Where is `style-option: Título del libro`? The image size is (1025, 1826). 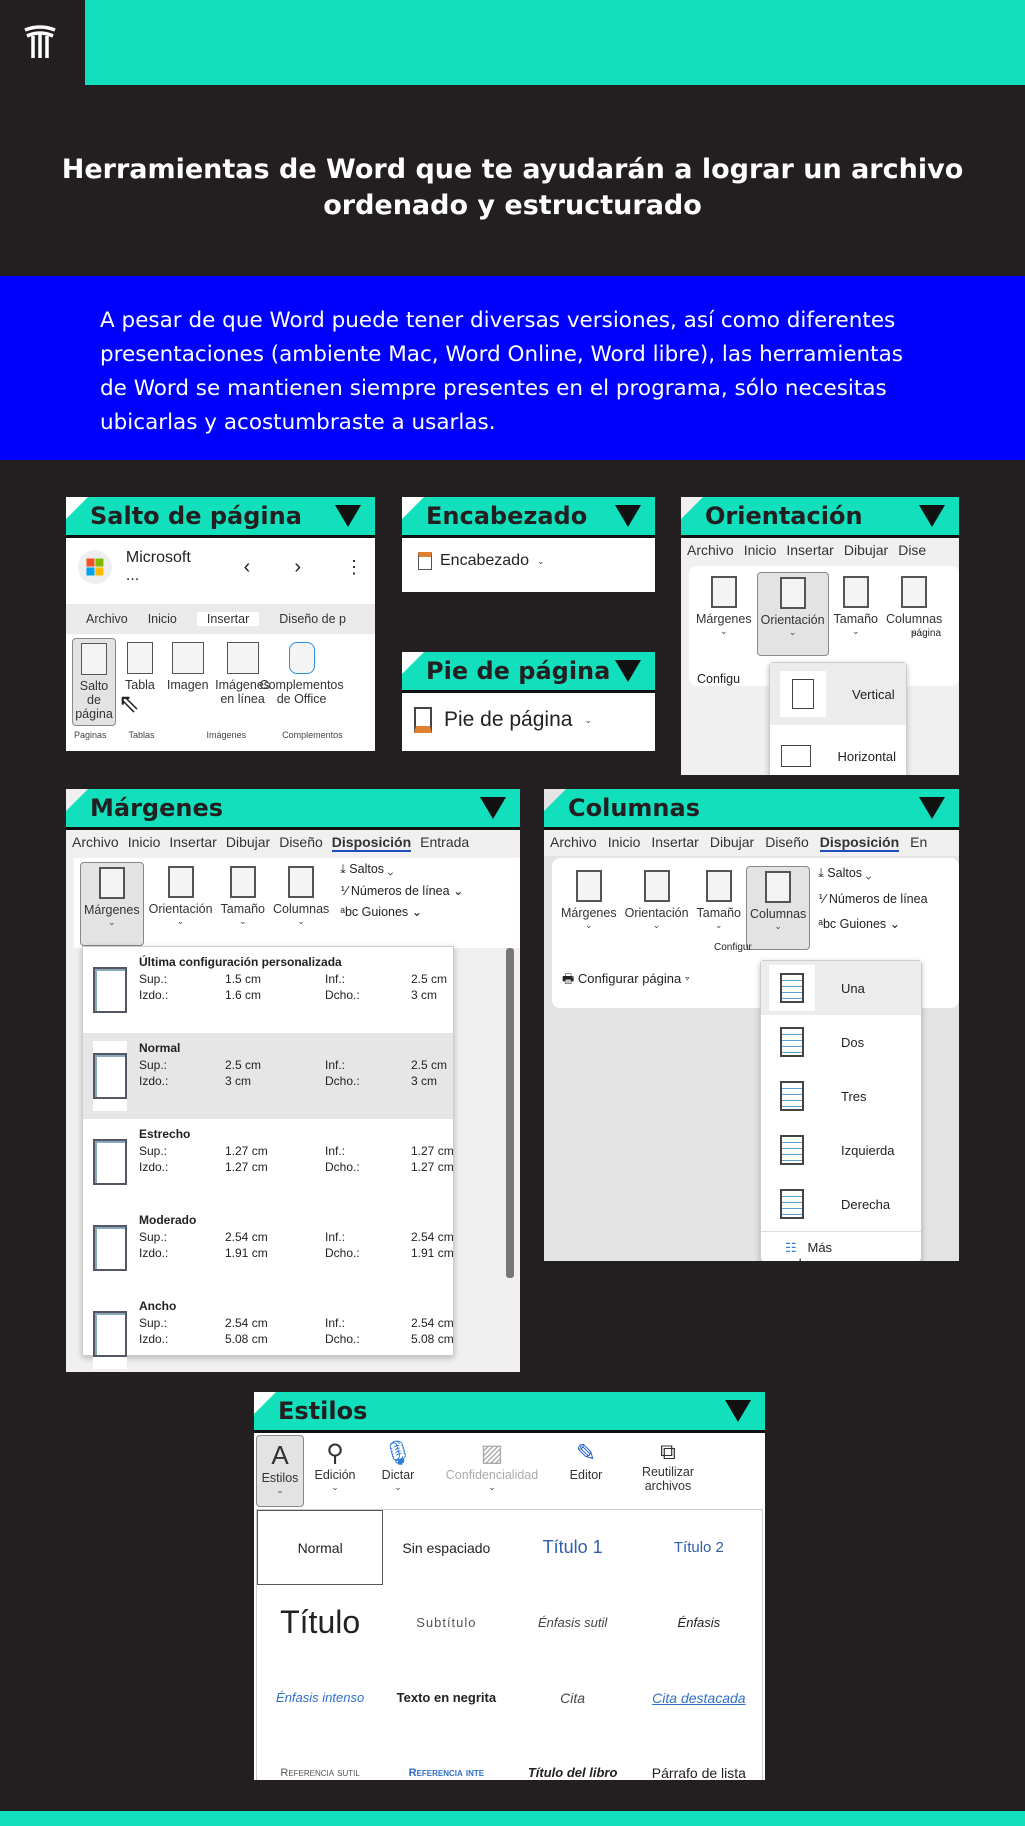 style-option: Título del libro is located at coordinates (573, 1772).